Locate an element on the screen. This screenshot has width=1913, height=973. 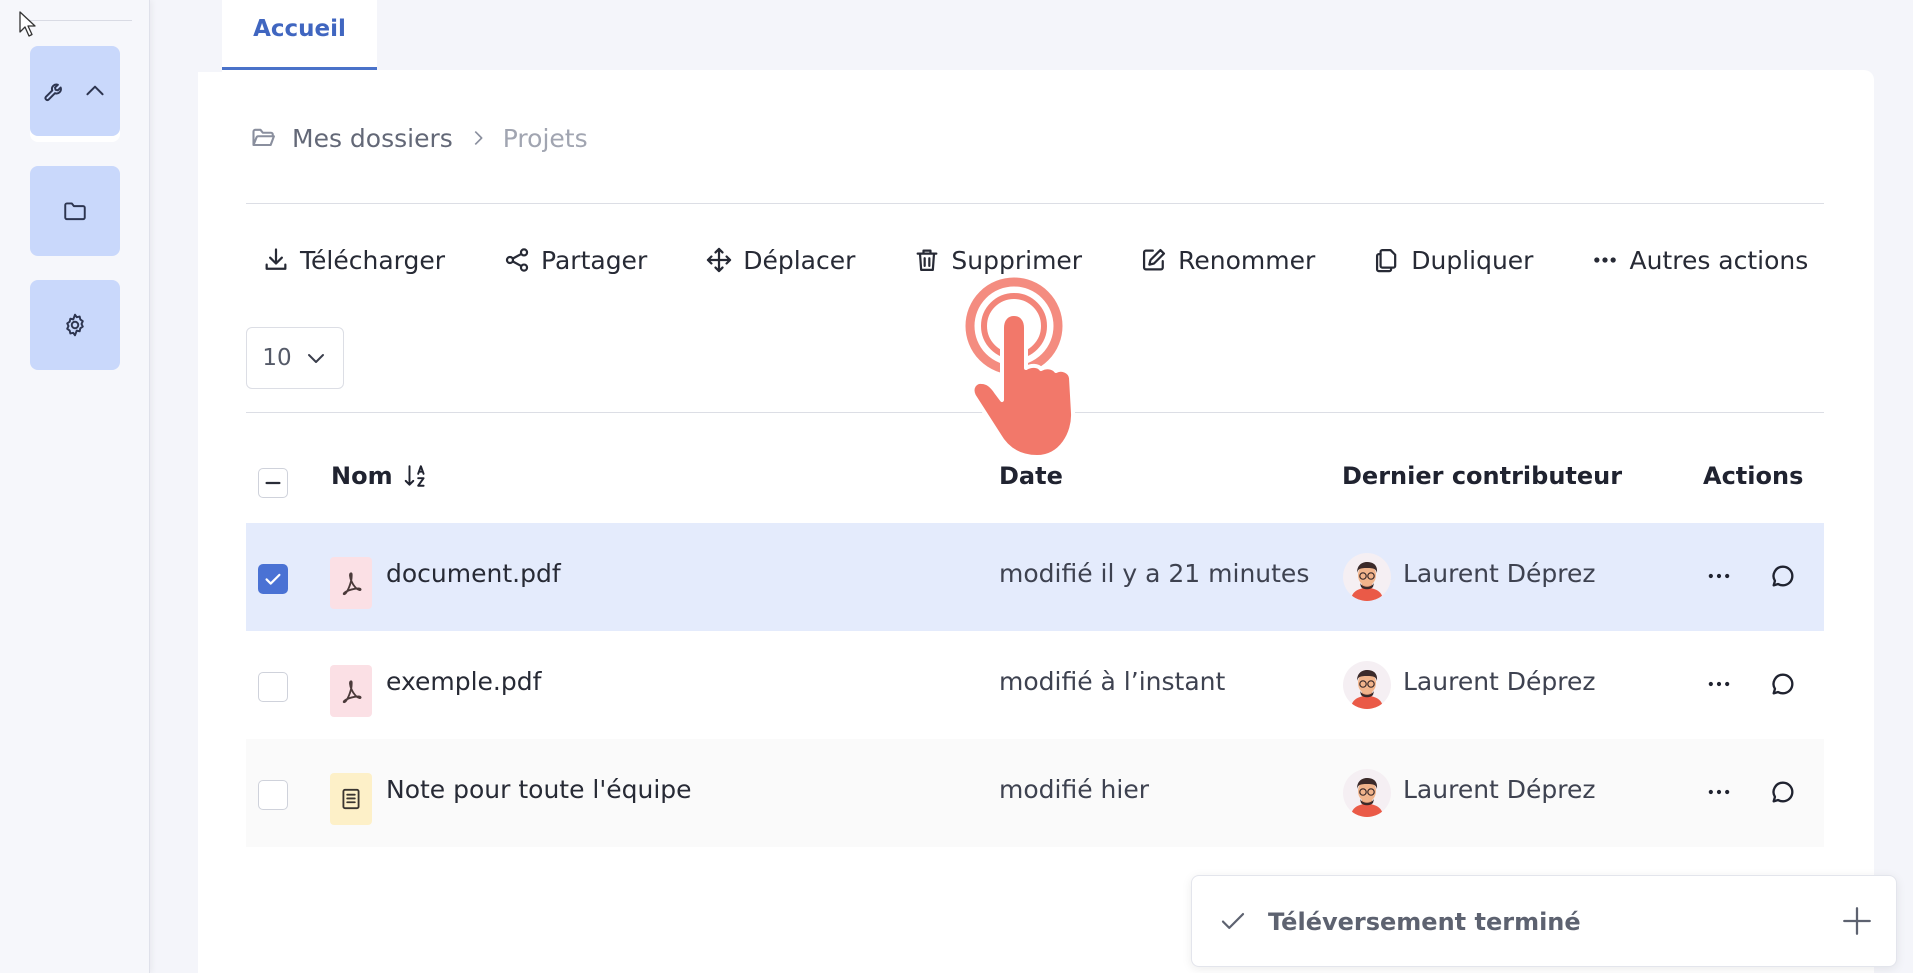
wrench-icon is located at coordinates (53, 92).